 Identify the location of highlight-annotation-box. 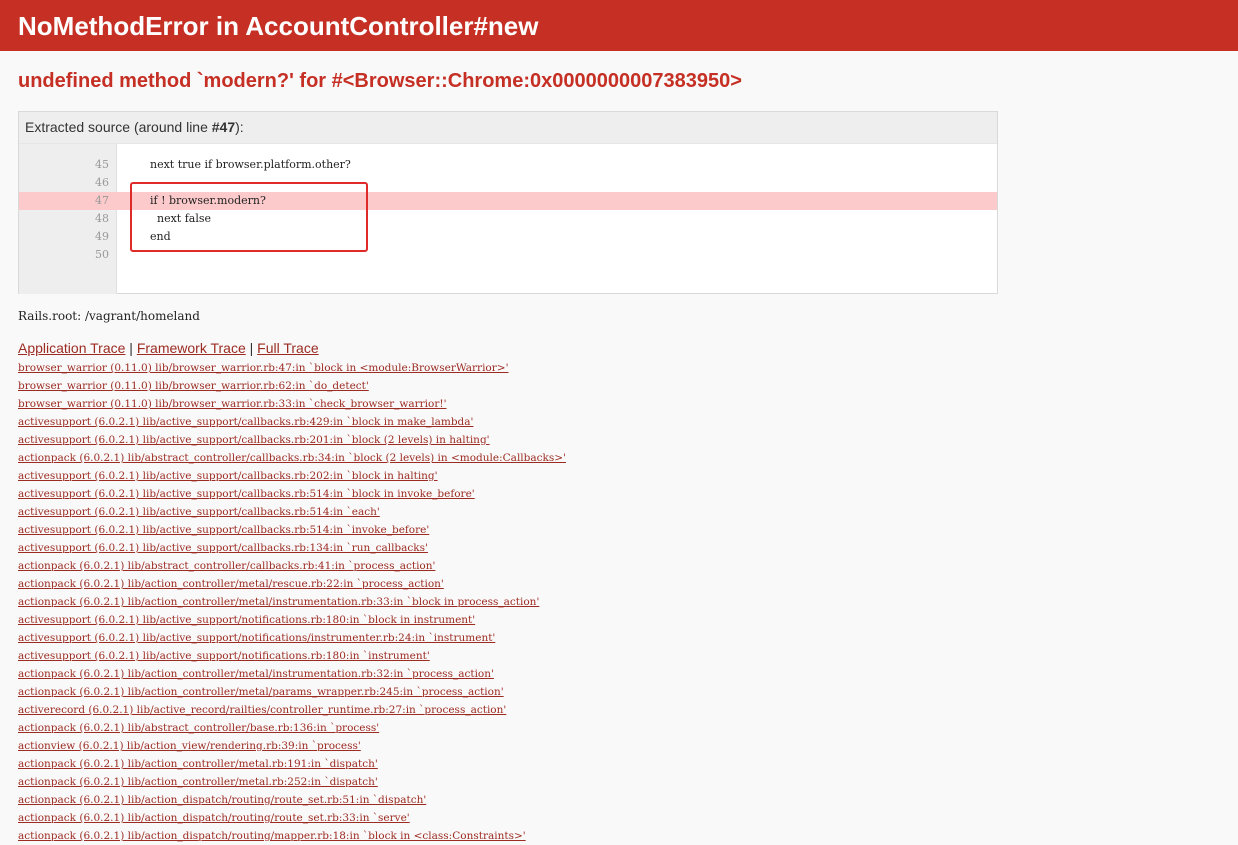
(249, 217).